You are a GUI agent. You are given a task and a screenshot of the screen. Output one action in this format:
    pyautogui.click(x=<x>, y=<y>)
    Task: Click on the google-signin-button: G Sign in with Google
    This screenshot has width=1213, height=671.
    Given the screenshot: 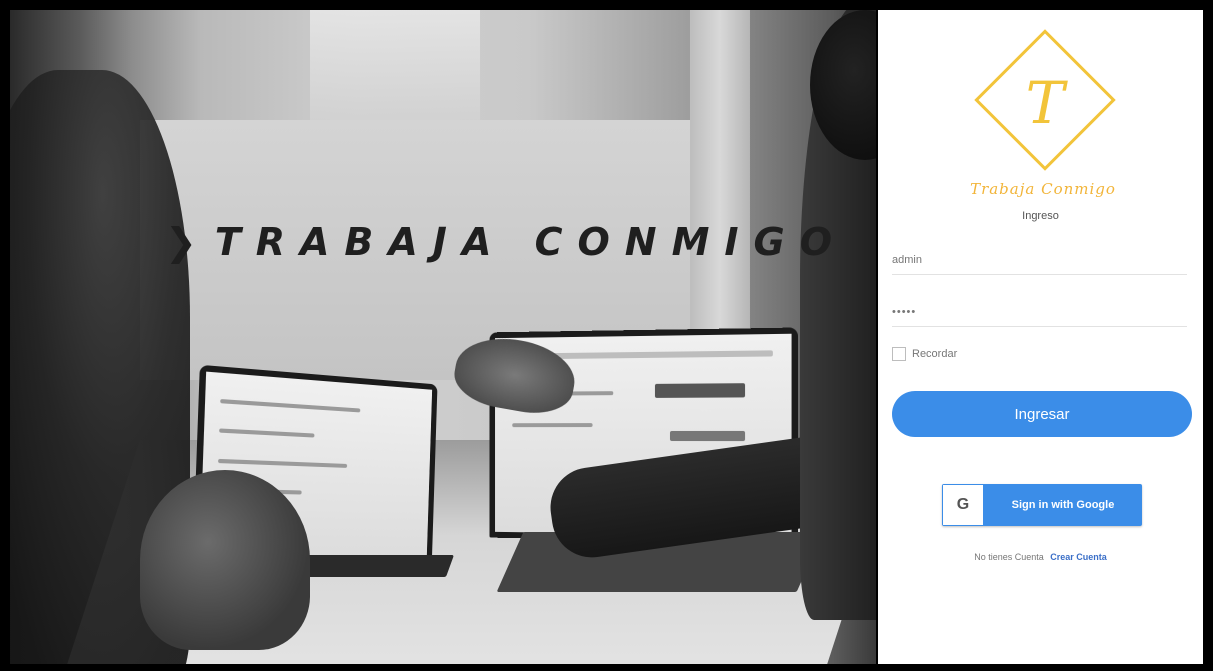 What is the action you would take?
    pyautogui.click(x=1042, y=505)
    